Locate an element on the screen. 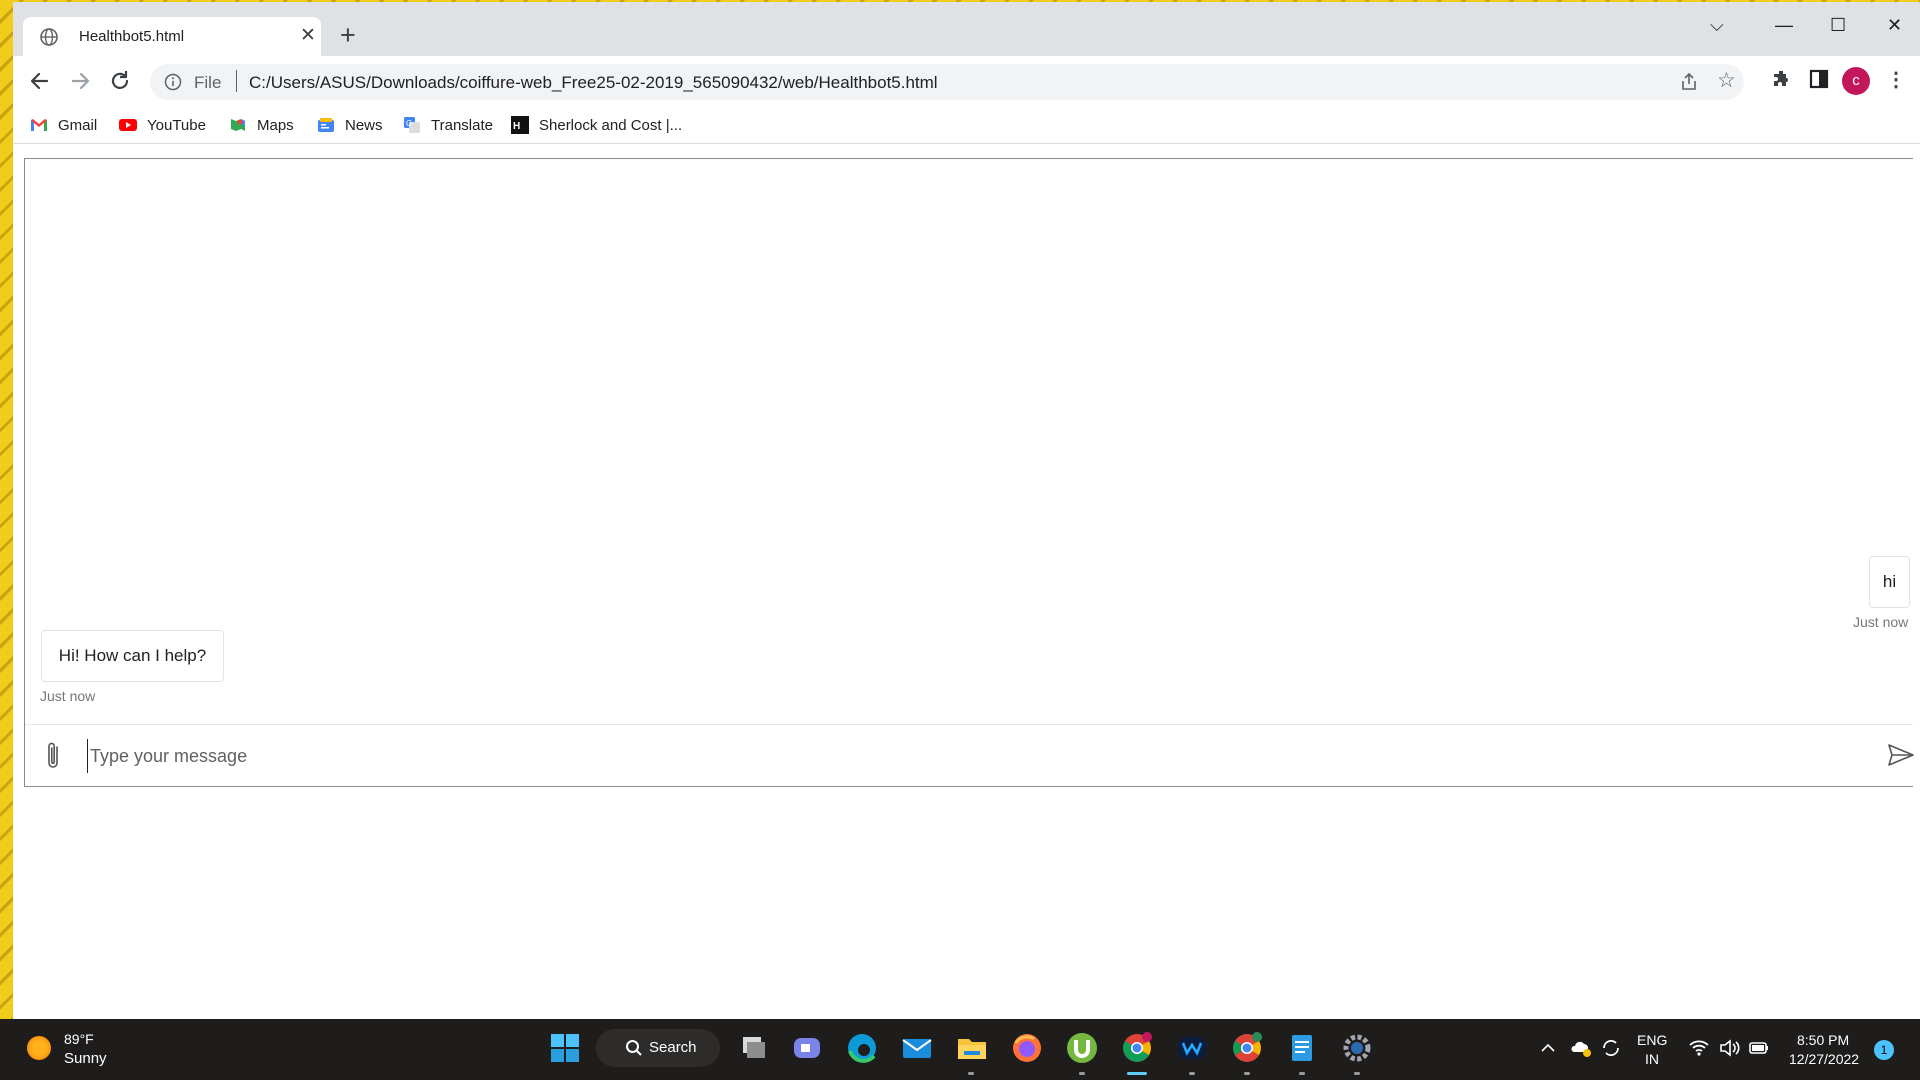  bookmark-label: Translate is located at coordinates (462, 125).